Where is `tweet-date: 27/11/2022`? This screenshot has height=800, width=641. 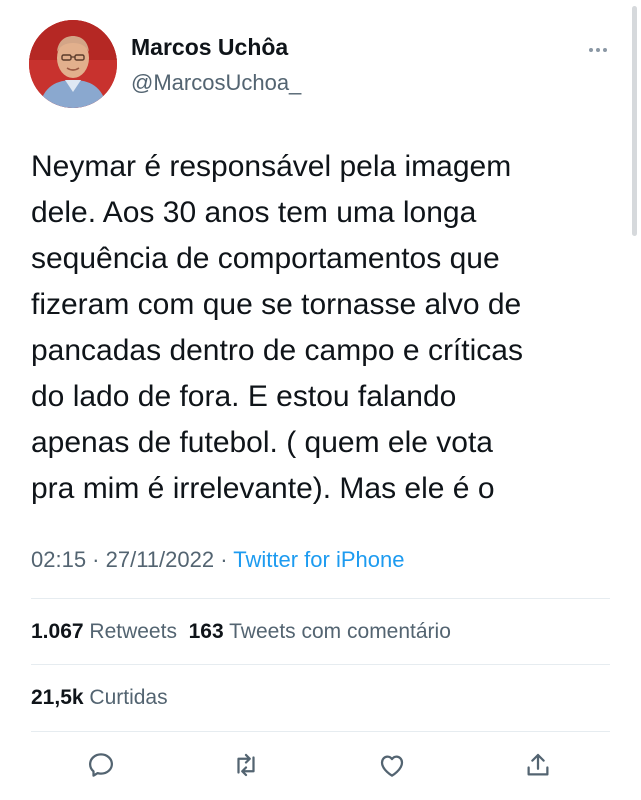 tweet-date: 27/11/2022 is located at coordinates (160, 559).